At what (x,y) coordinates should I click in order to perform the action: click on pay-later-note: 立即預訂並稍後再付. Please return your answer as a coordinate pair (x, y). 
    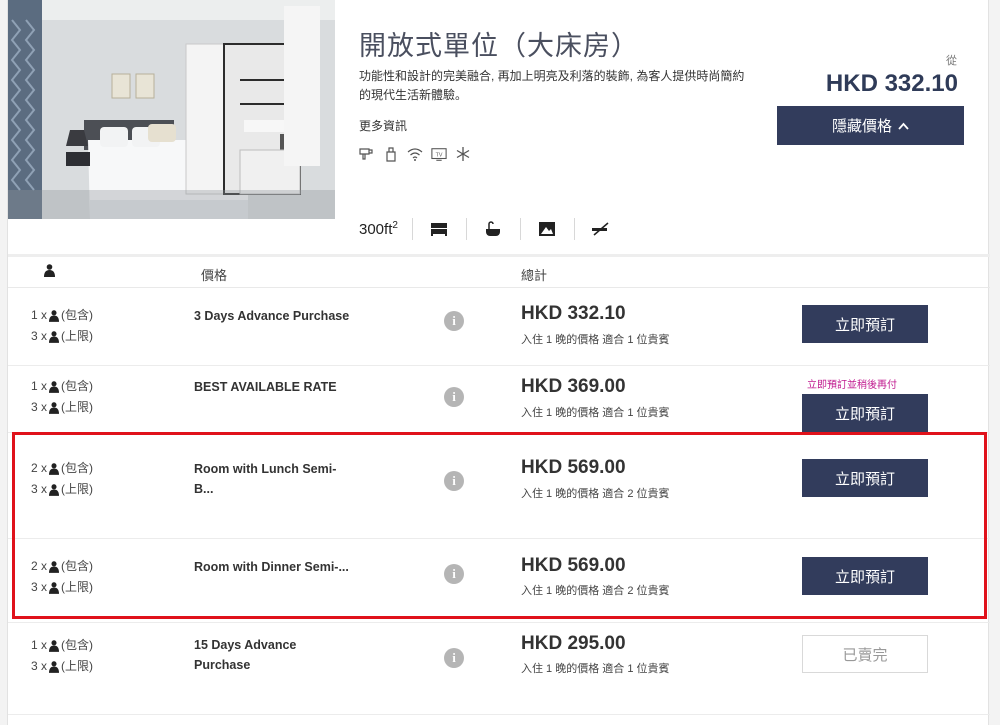
    Looking at the image, I should click on (852, 385).